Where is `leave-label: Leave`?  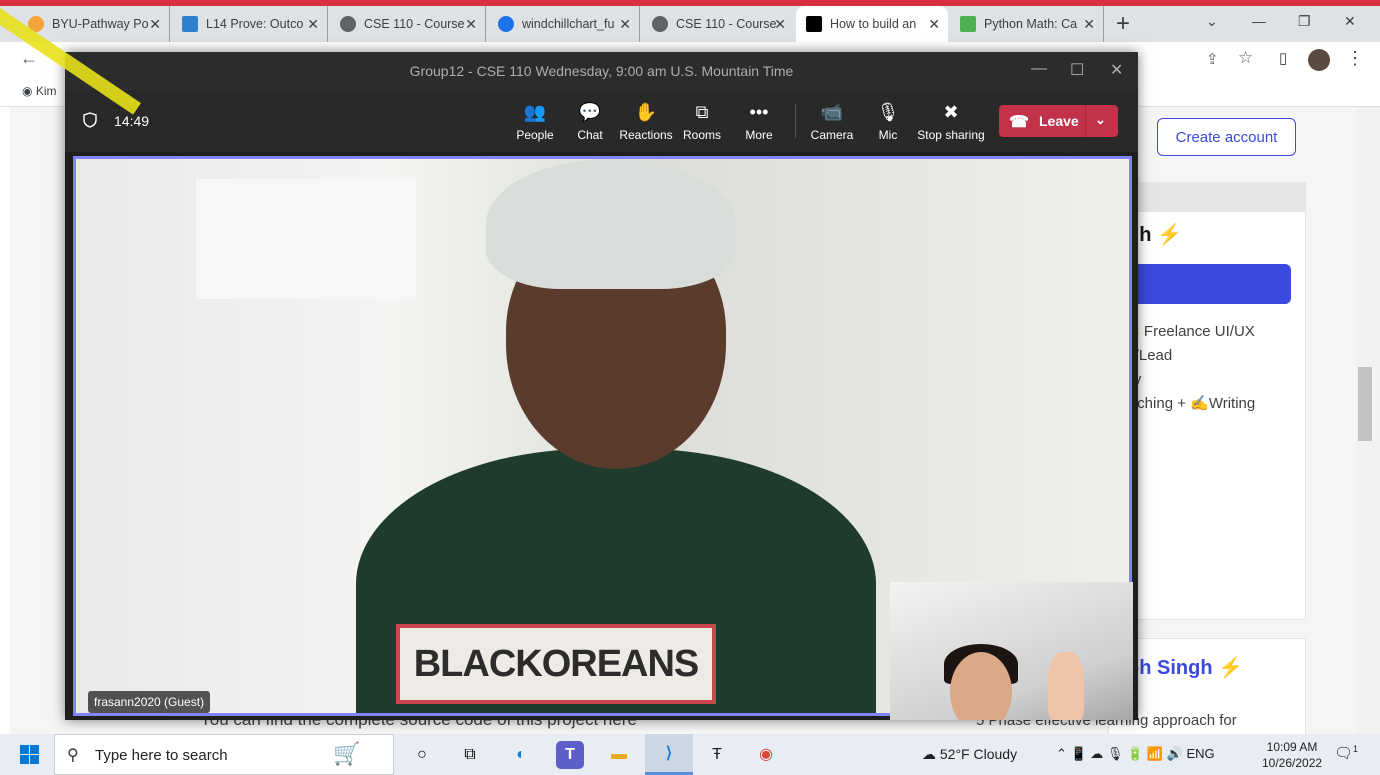 leave-label: Leave is located at coordinates (1059, 121).